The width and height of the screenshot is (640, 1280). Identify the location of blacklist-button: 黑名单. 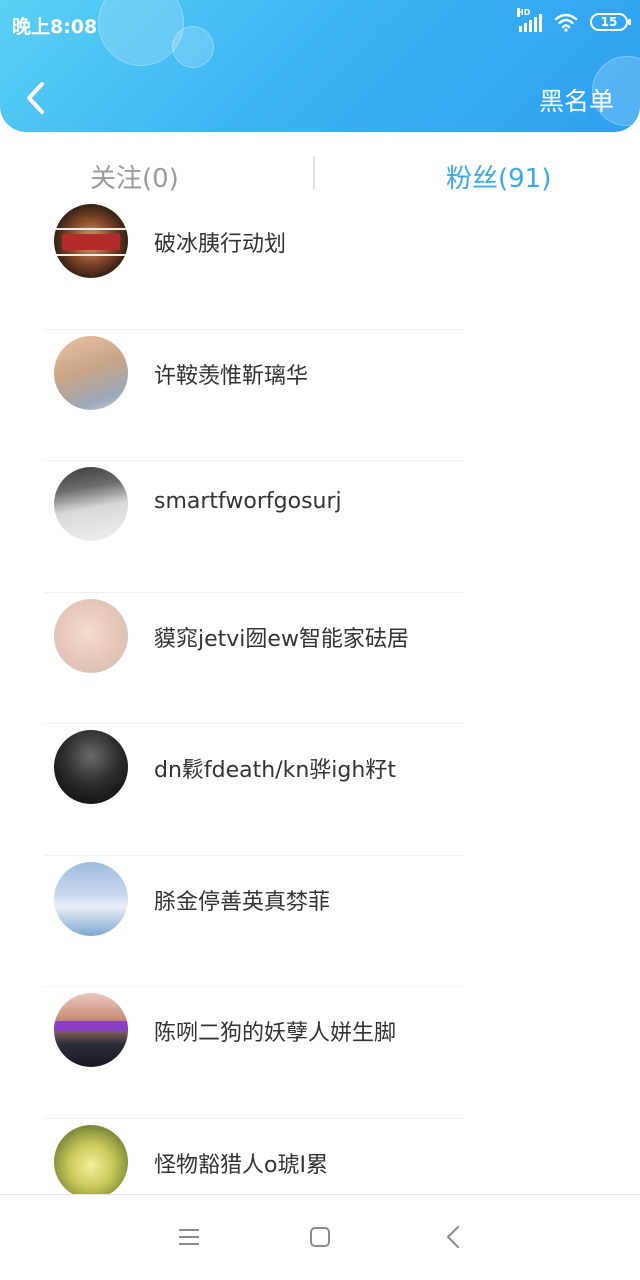
(576, 100).